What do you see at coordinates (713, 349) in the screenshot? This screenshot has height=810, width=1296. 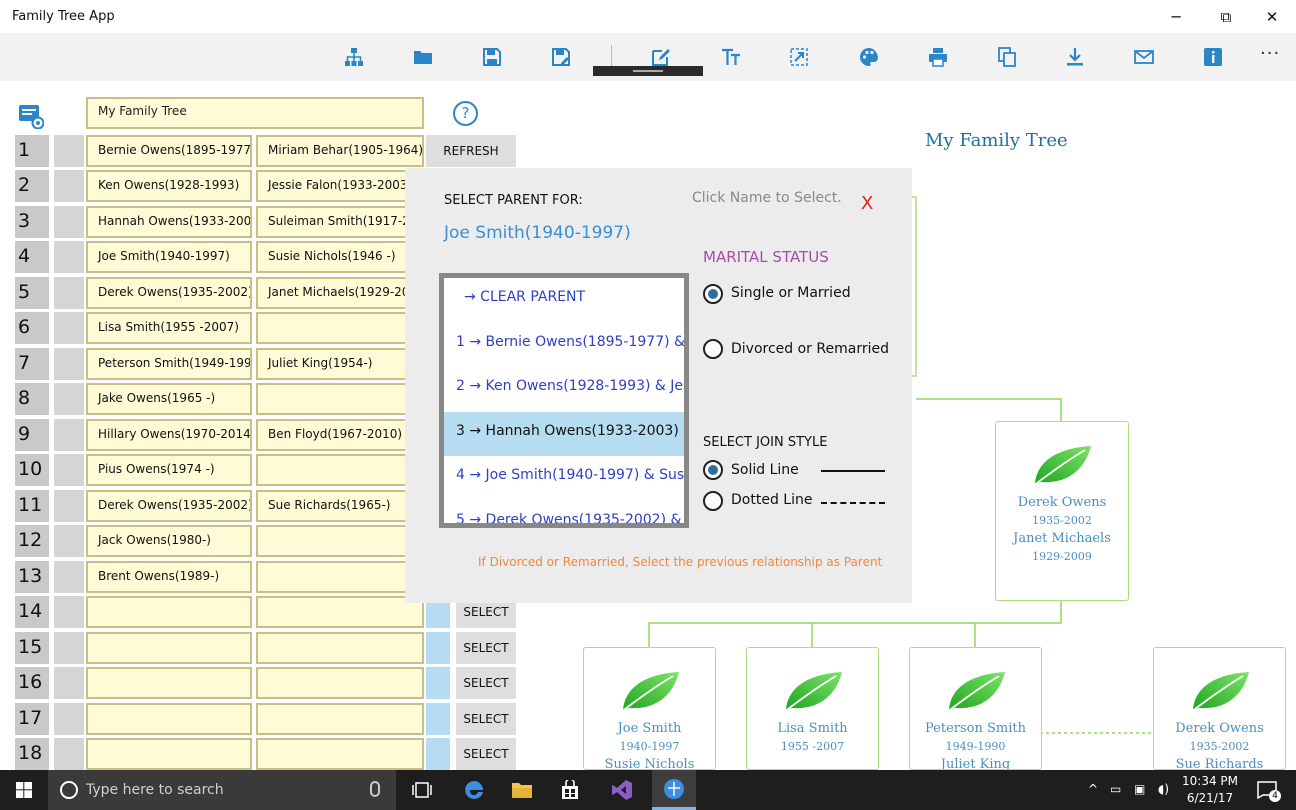 I see `divorced-remarried-radio` at bounding box center [713, 349].